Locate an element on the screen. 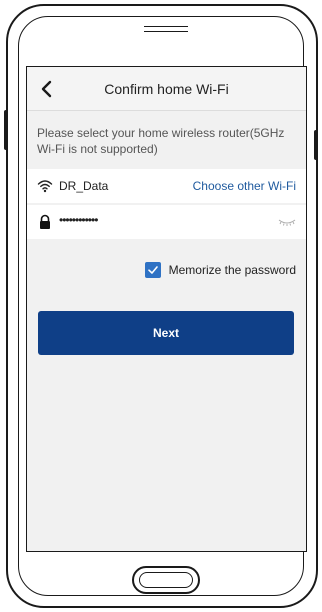  page-title: Confirm home Wi-Fi is located at coordinates (166, 89).